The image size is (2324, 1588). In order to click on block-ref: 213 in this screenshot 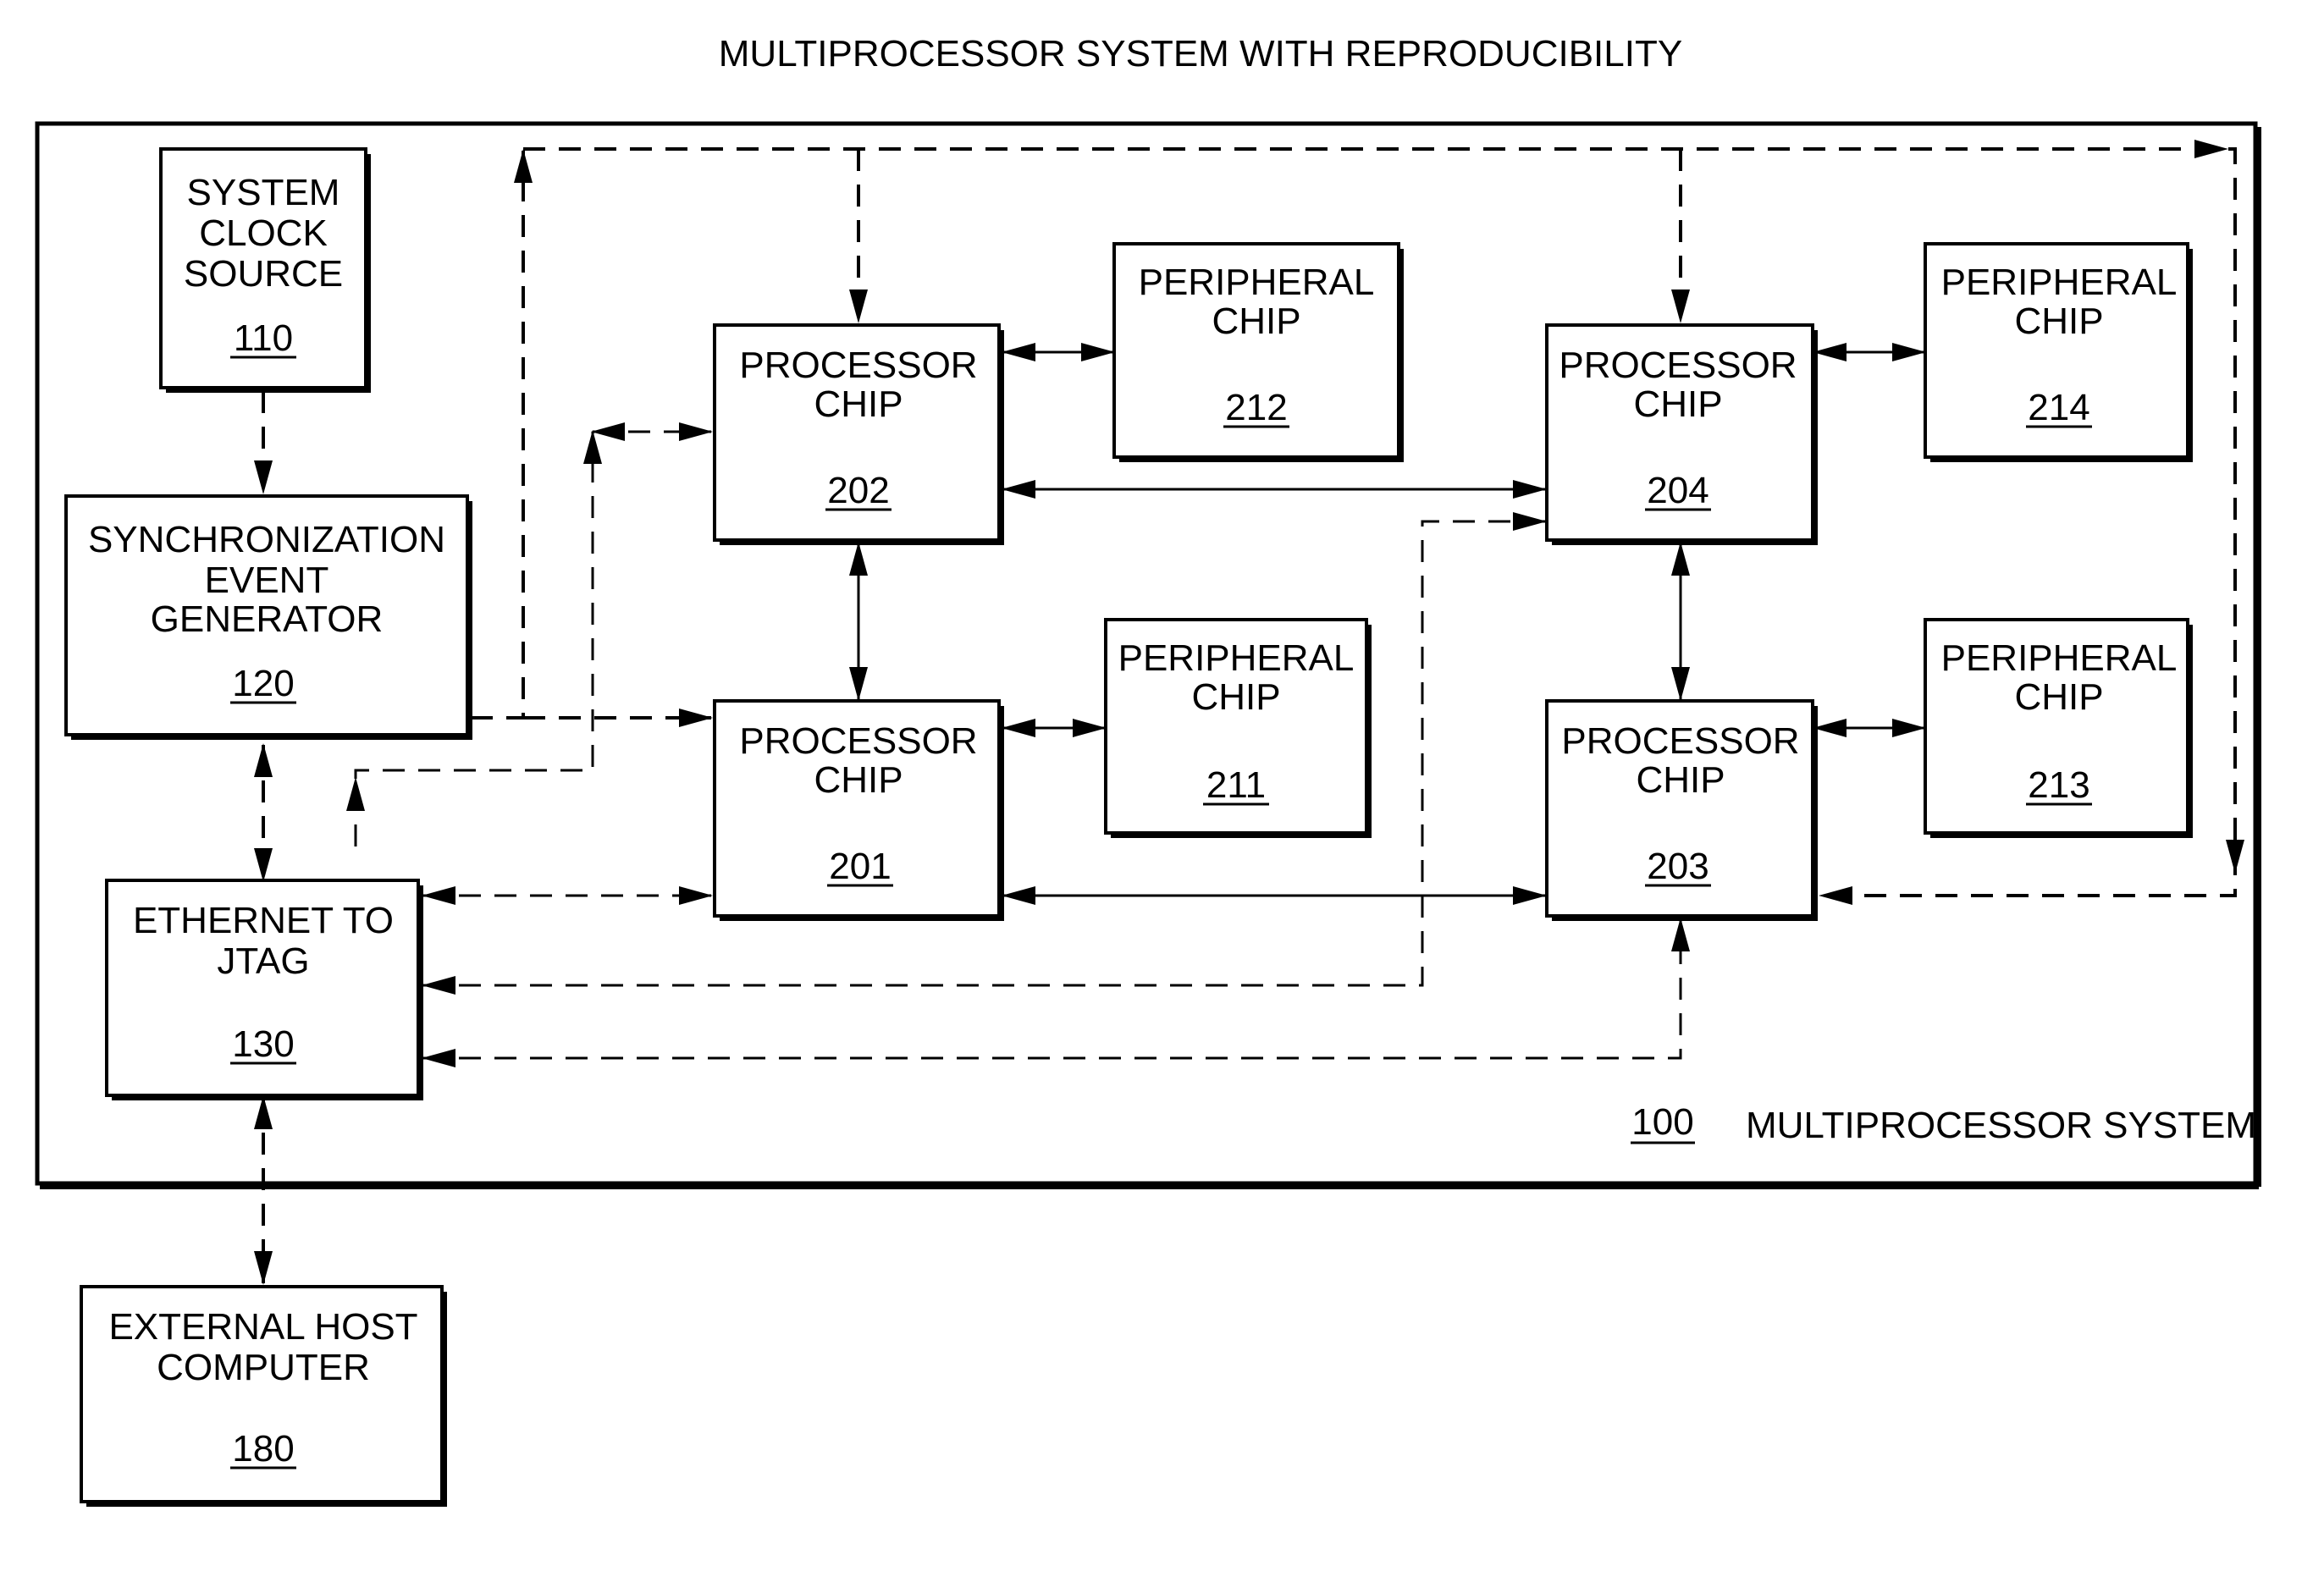, I will do `click(2058, 785)`.